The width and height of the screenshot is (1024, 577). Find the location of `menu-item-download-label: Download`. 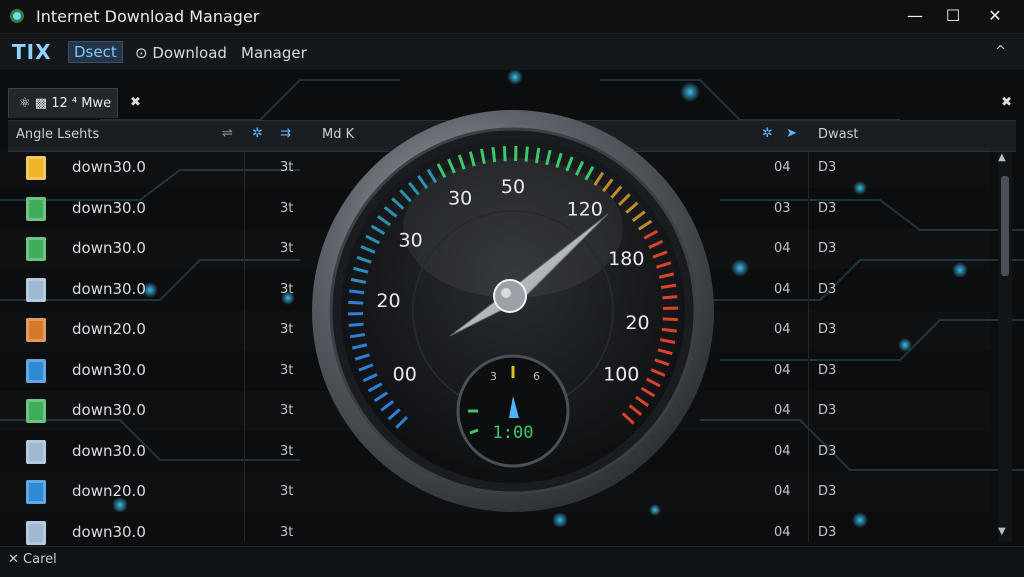

menu-item-download-label: Download is located at coordinates (189, 53).